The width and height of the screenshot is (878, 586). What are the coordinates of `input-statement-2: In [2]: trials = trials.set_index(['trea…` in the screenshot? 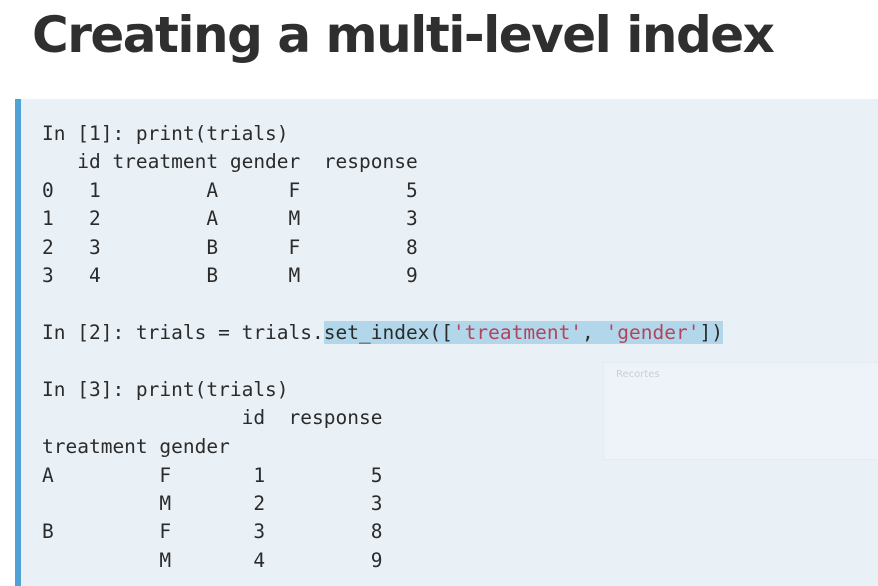 It's located at (382, 333).